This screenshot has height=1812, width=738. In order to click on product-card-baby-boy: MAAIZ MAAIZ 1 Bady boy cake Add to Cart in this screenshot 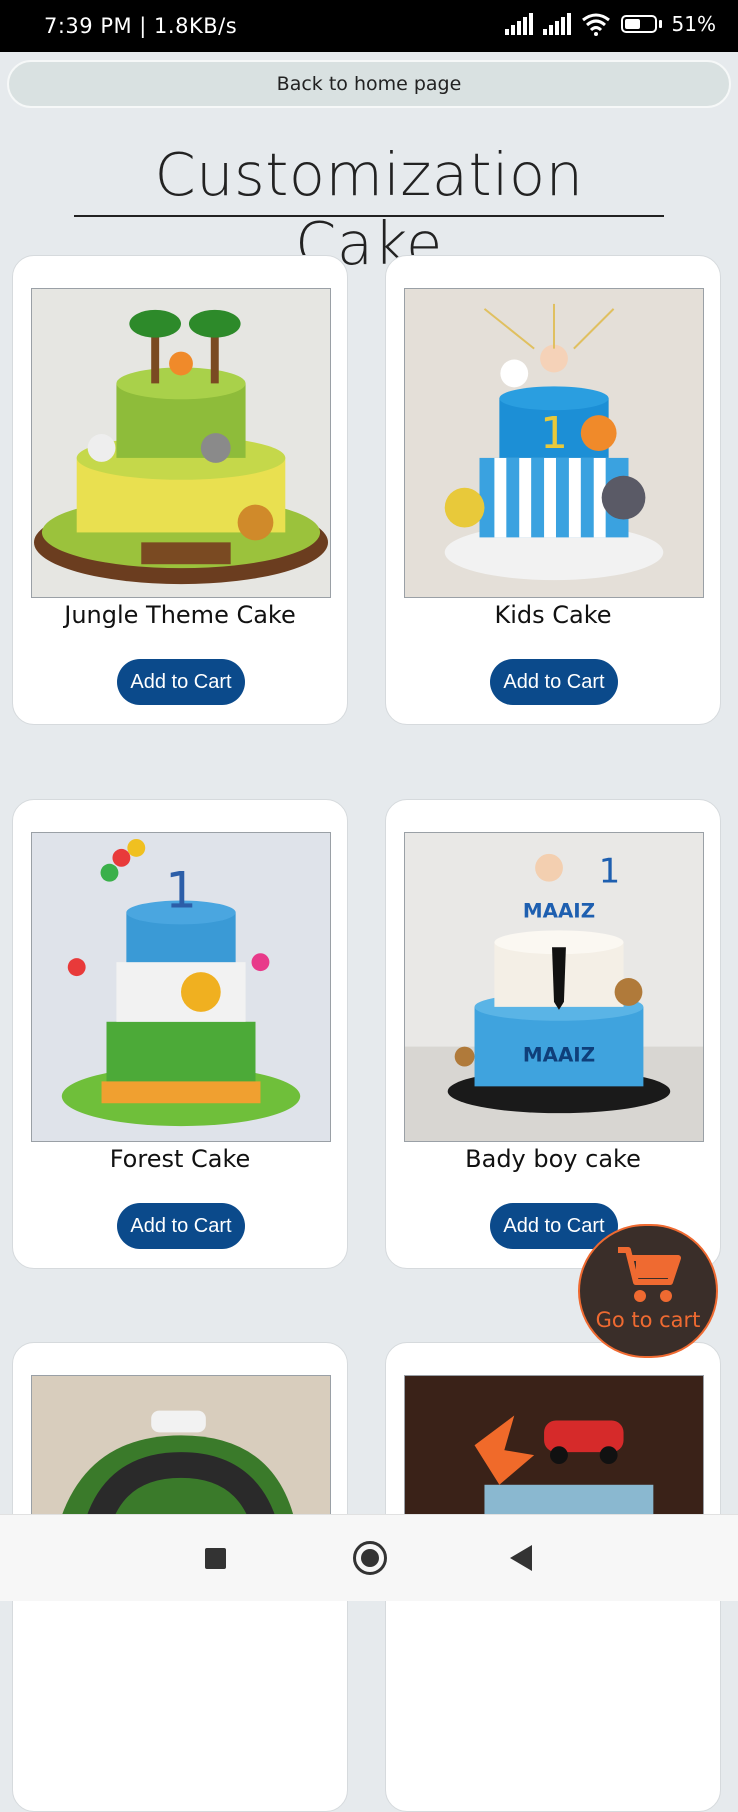, I will do `click(553, 1034)`.